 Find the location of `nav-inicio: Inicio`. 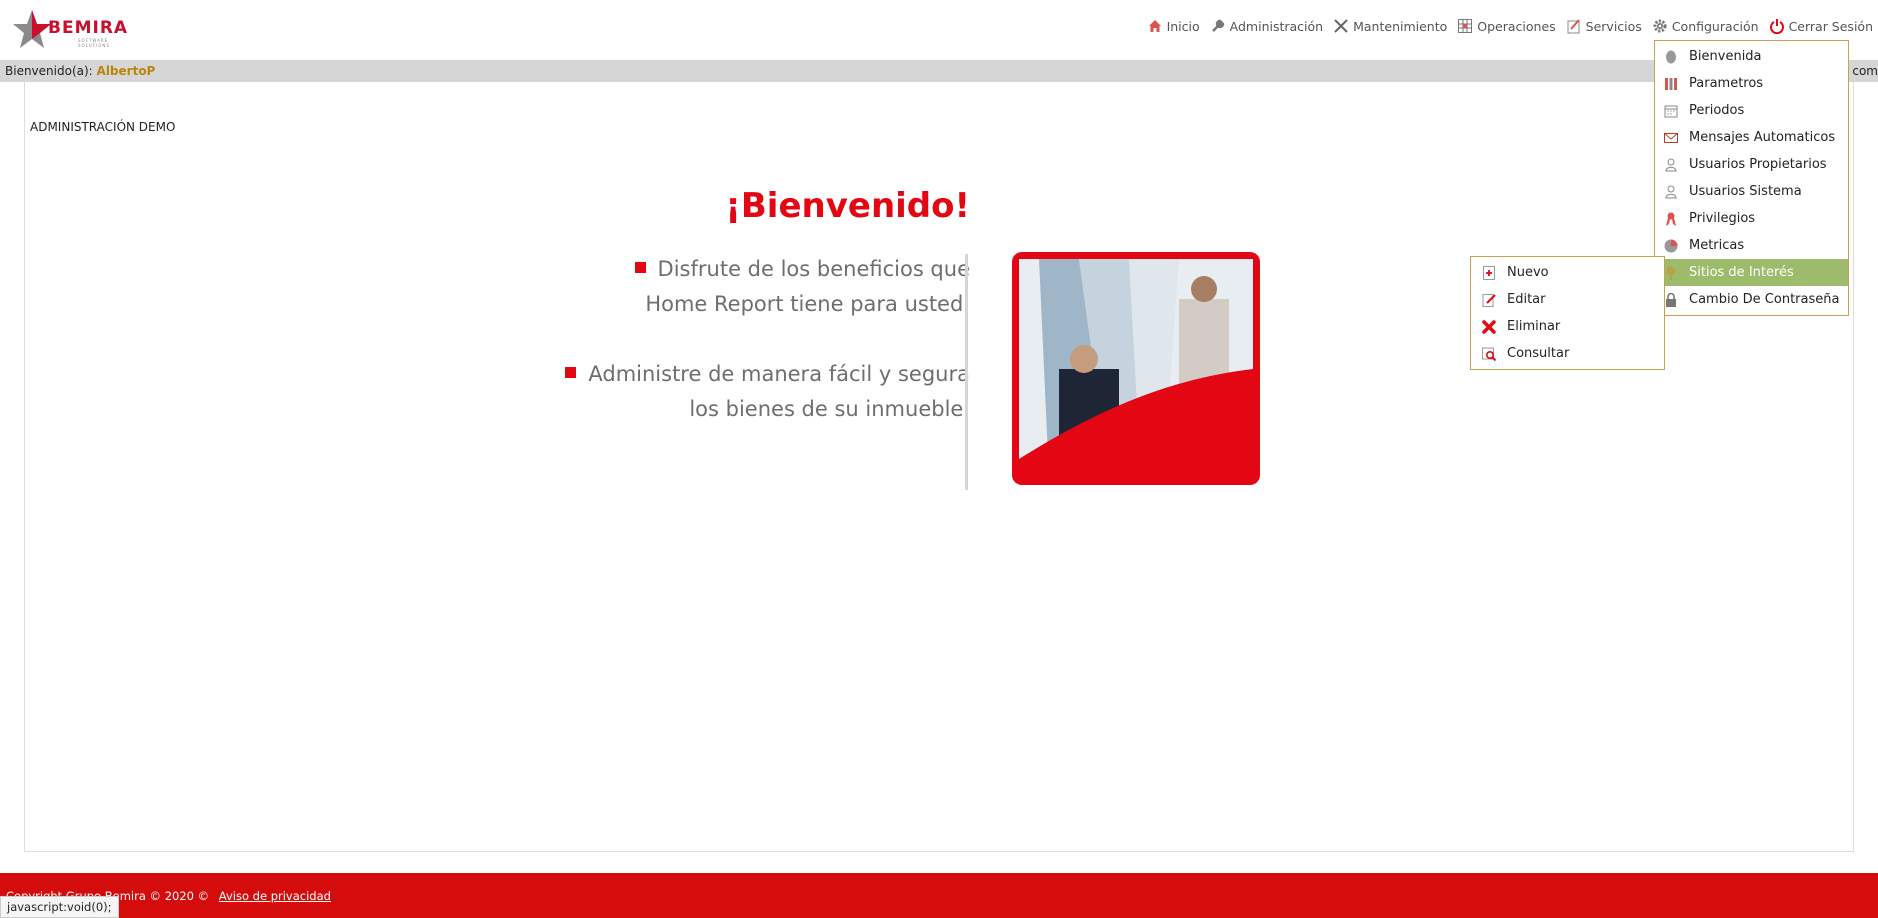

nav-inicio: Inicio is located at coordinates (1173, 26).